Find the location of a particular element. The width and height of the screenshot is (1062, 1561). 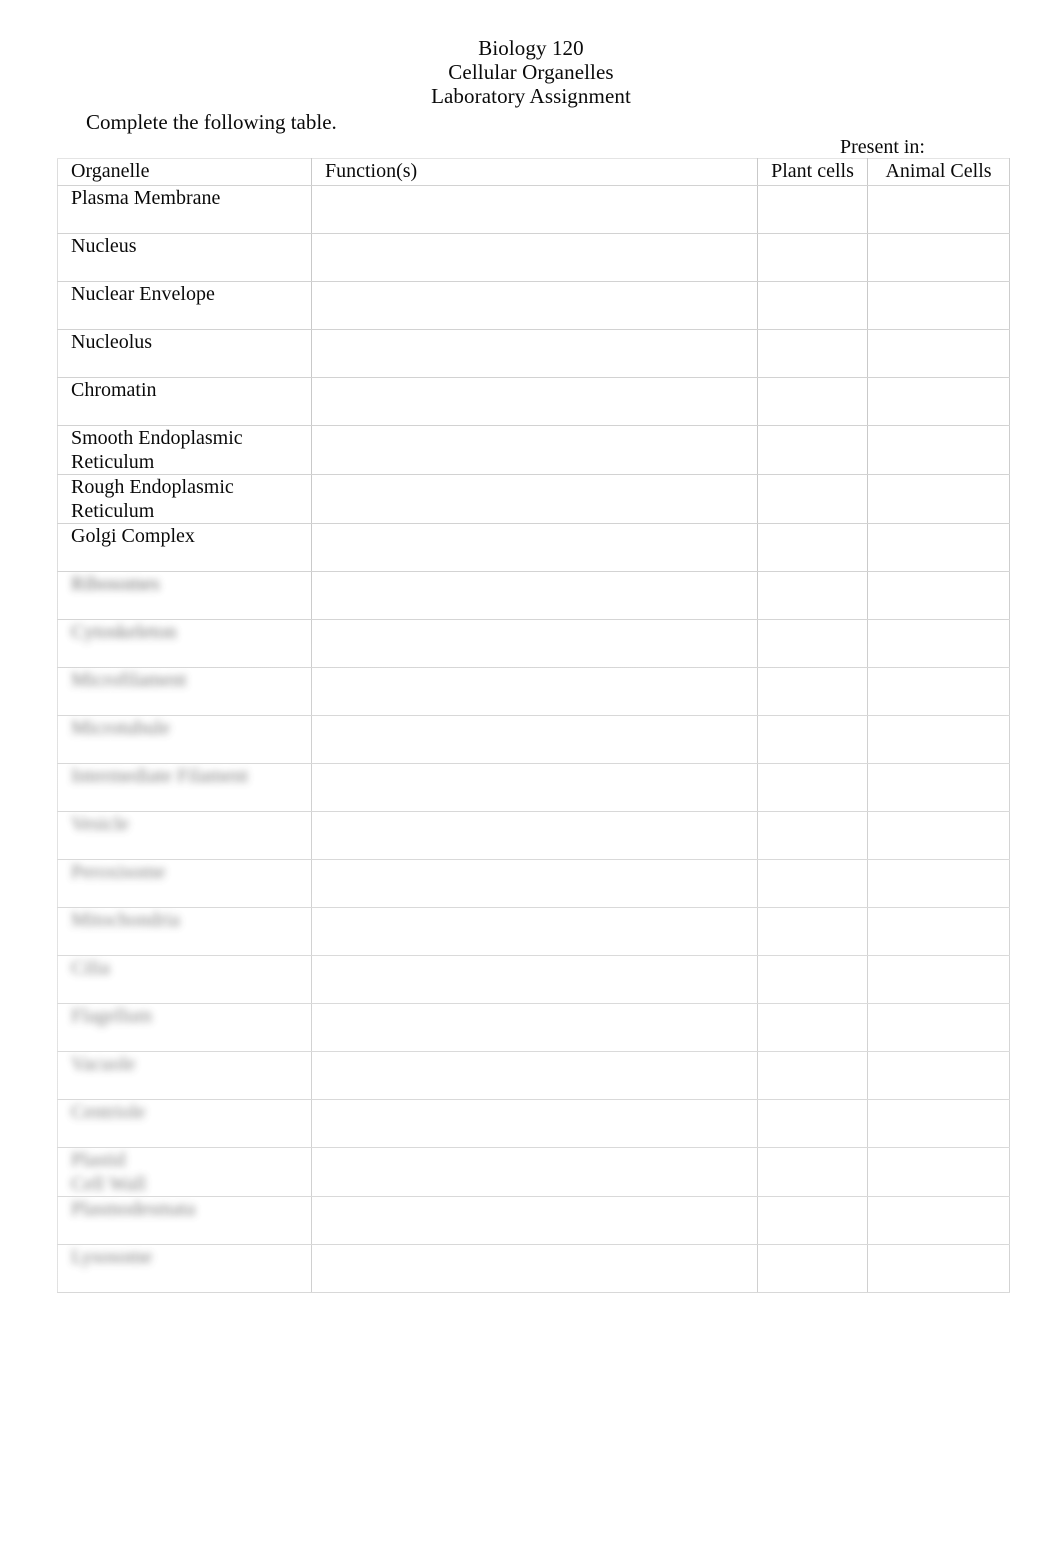

table-cell-organelle: Plastid Cell Wall is located at coordinates (184, 1172).